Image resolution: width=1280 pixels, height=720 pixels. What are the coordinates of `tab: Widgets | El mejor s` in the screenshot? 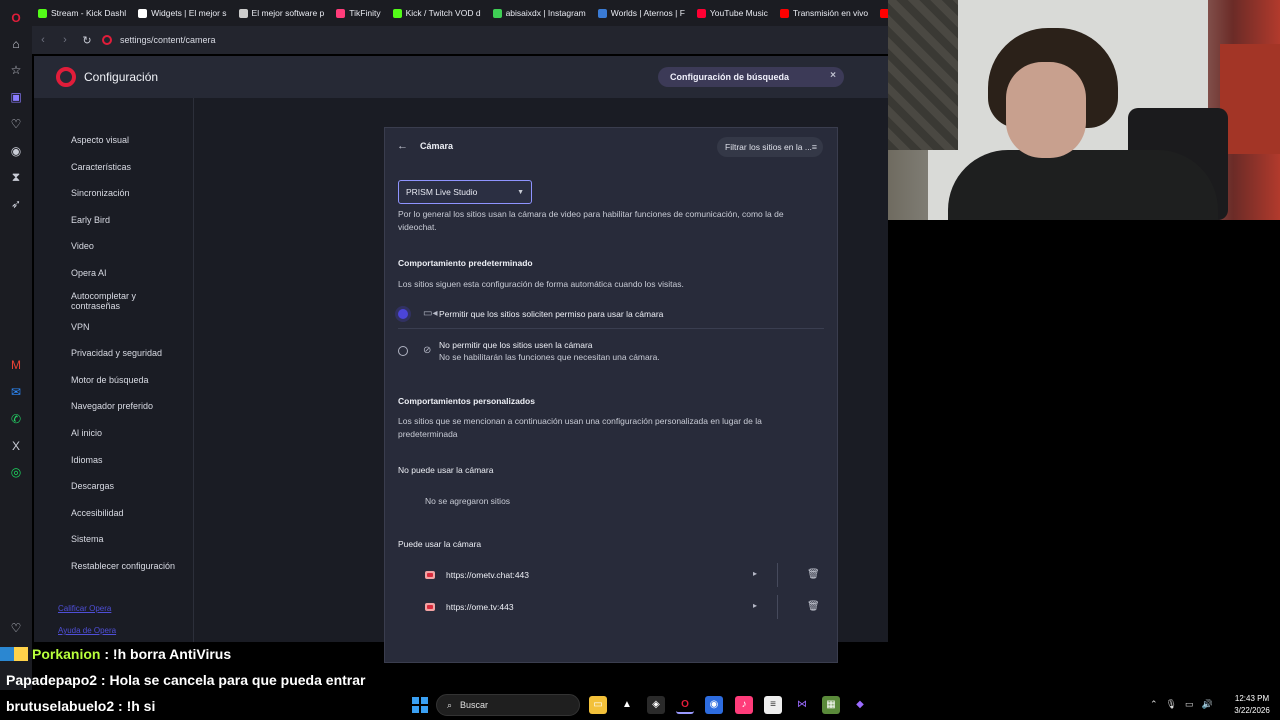 It's located at (182, 13).